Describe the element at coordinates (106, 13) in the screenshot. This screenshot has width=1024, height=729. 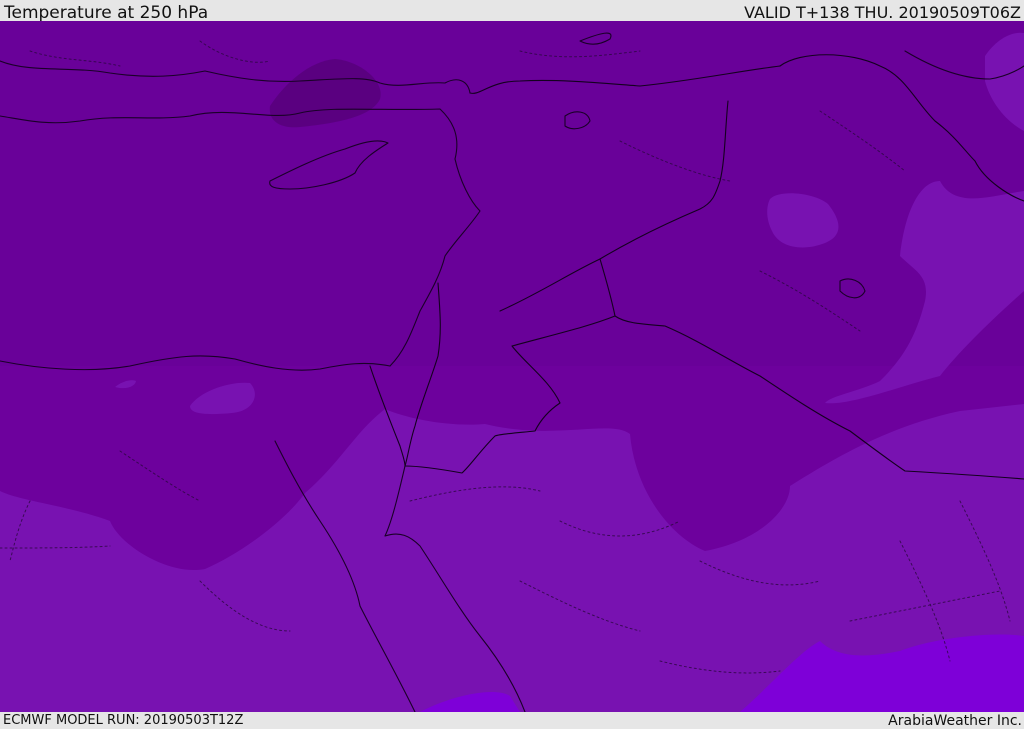
I see `map-title: Temperature at 250 hPa` at that location.